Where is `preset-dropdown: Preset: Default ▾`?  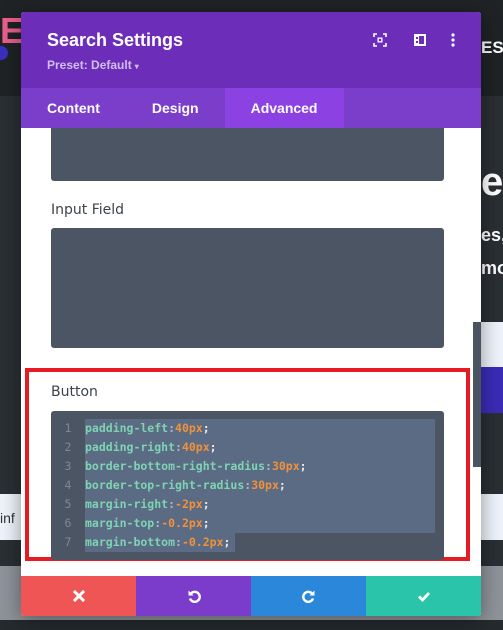 preset-dropdown: Preset: Default ▾ is located at coordinates (93, 65).